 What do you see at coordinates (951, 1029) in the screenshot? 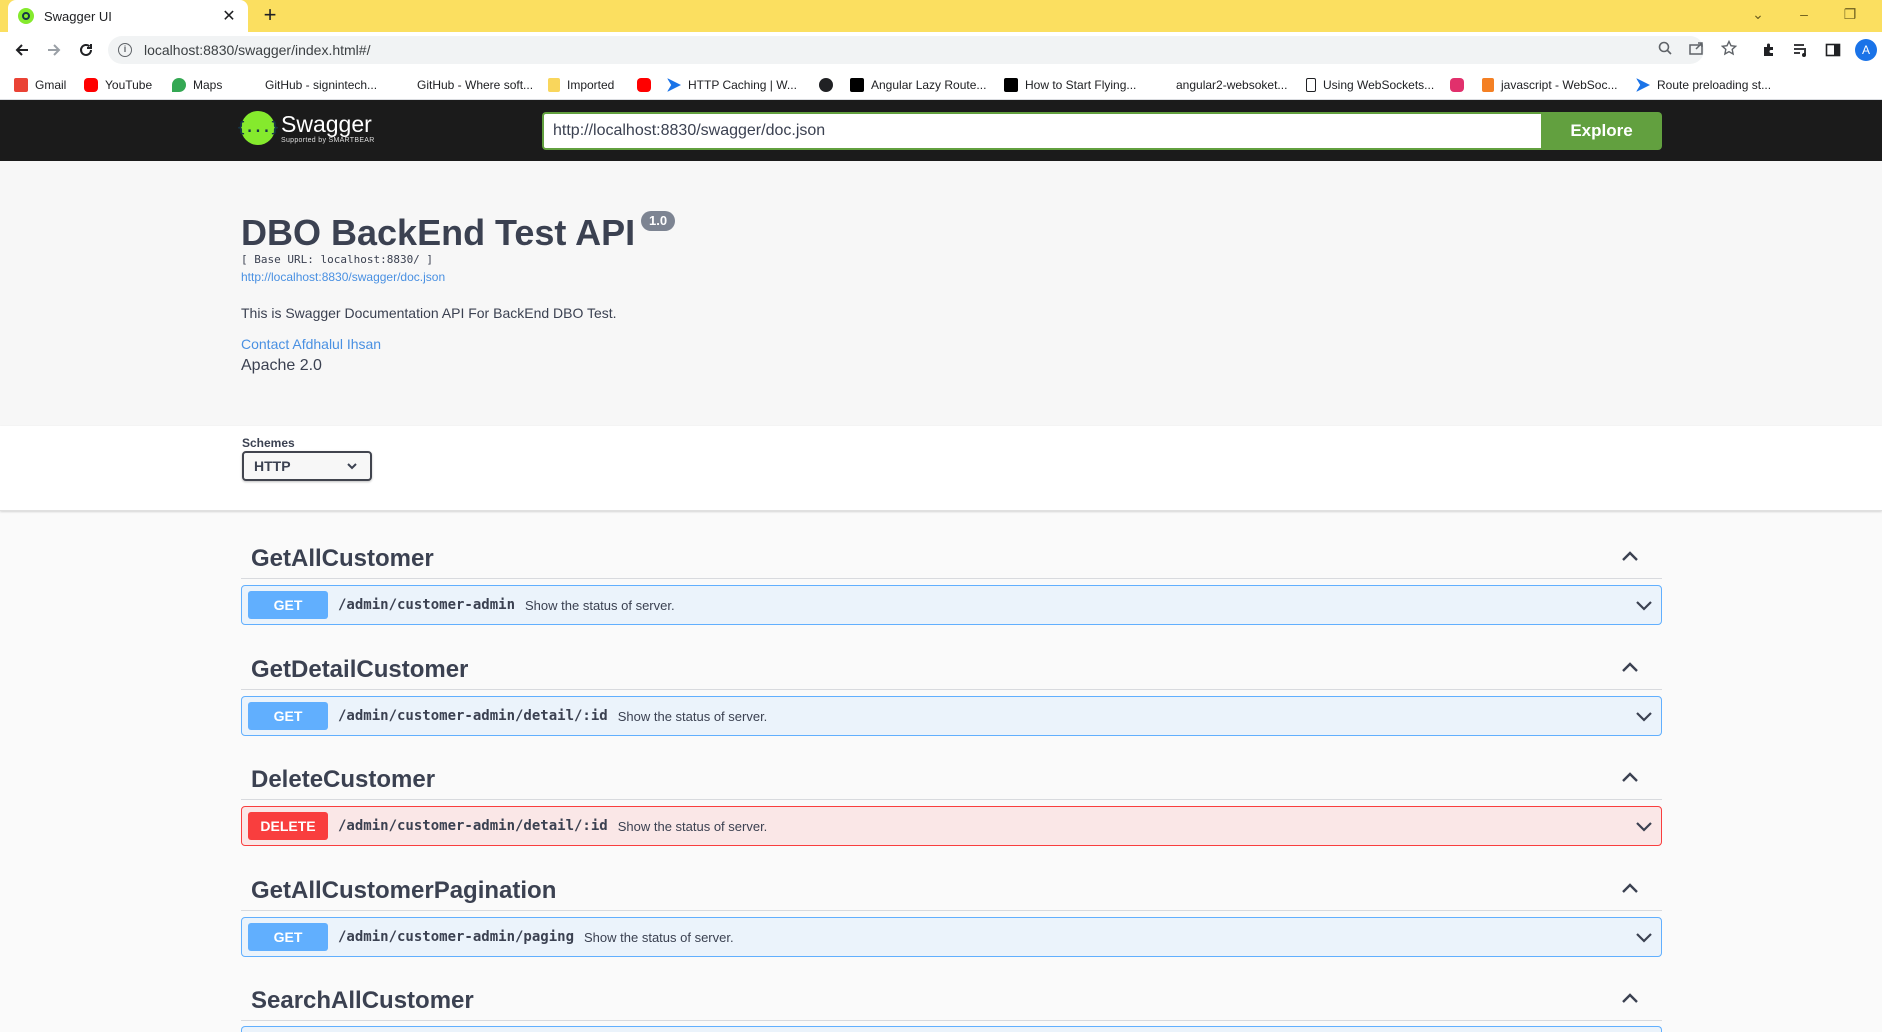
I see `operation-row` at bounding box center [951, 1029].